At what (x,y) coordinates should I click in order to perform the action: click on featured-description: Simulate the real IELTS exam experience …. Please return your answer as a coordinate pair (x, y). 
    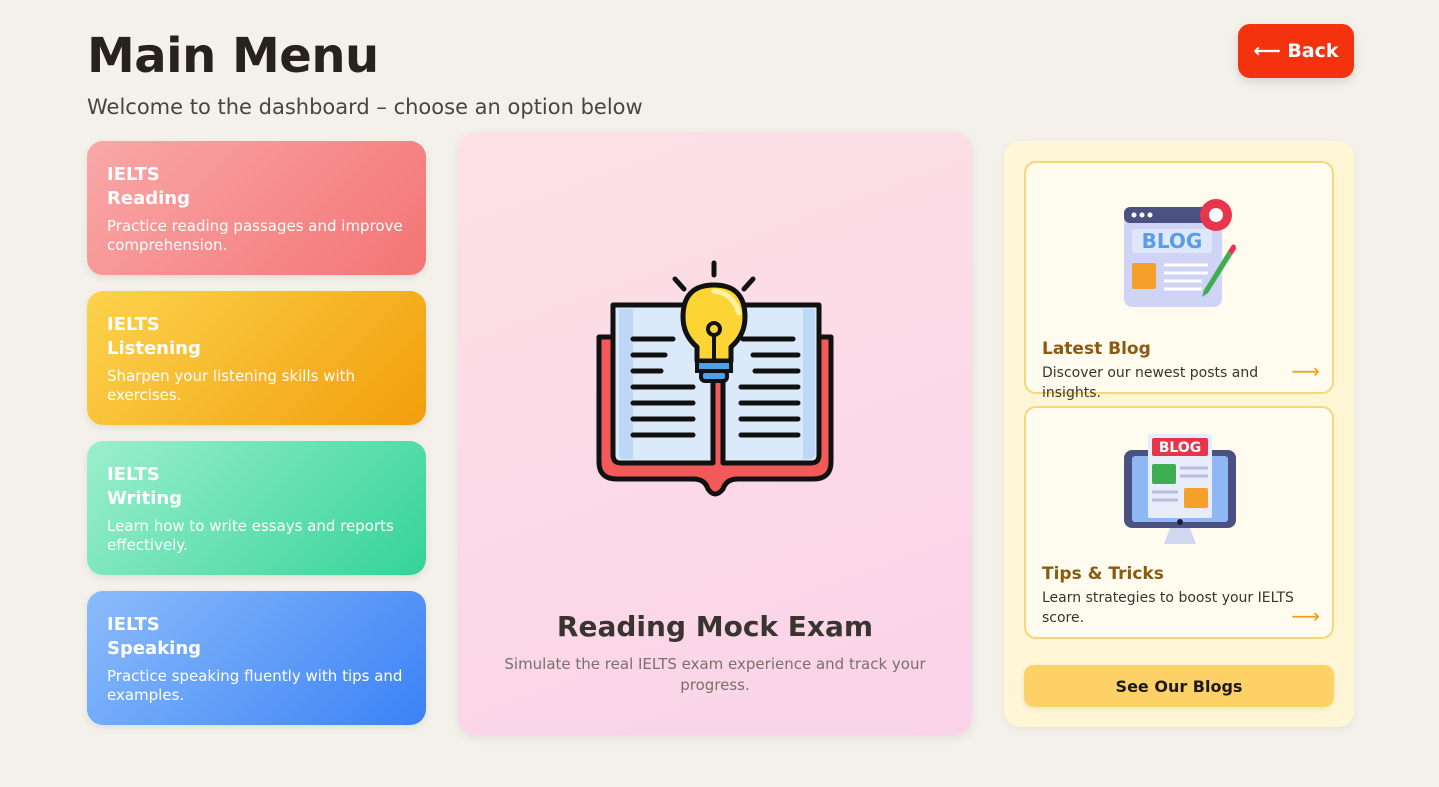
    Looking at the image, I should click on (715, 674).